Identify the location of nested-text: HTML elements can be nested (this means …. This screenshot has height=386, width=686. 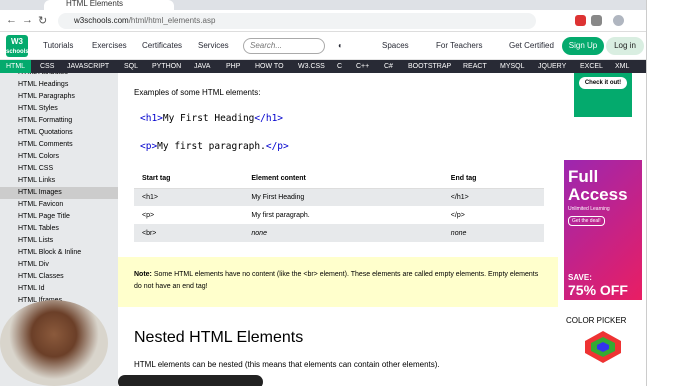
(287, 364).